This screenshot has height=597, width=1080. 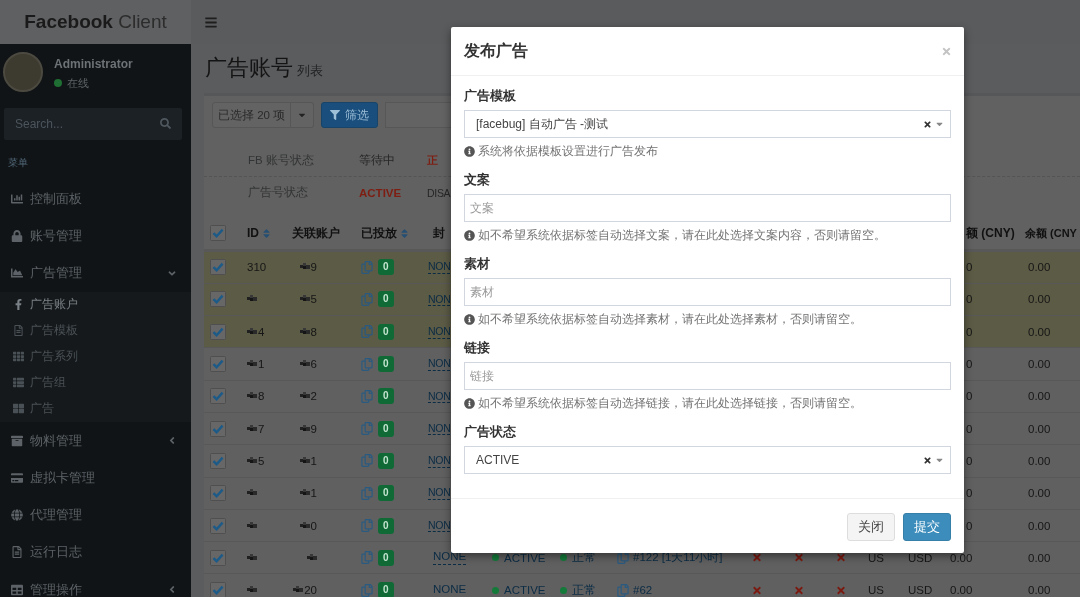 I want to click on linked-account: 6, so click(x=313, y=364).